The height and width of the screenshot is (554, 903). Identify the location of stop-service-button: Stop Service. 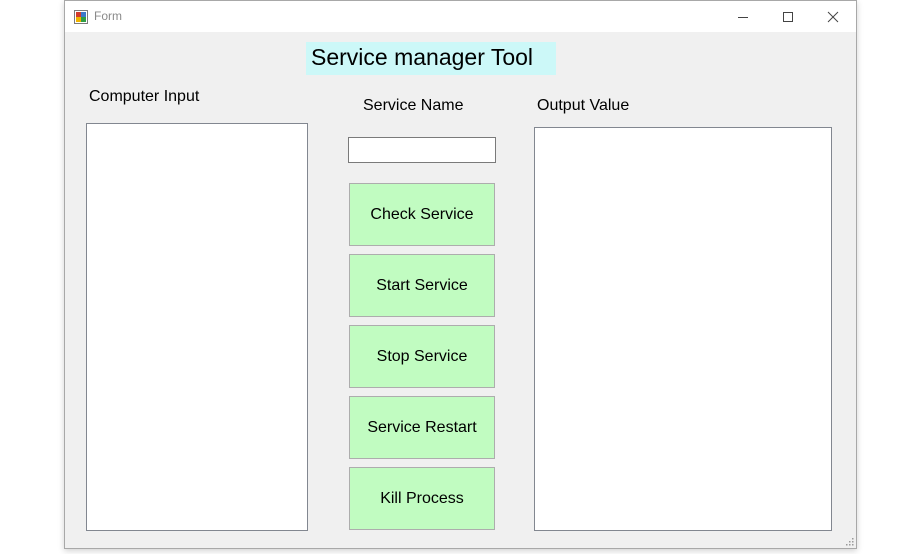
(422, 356).